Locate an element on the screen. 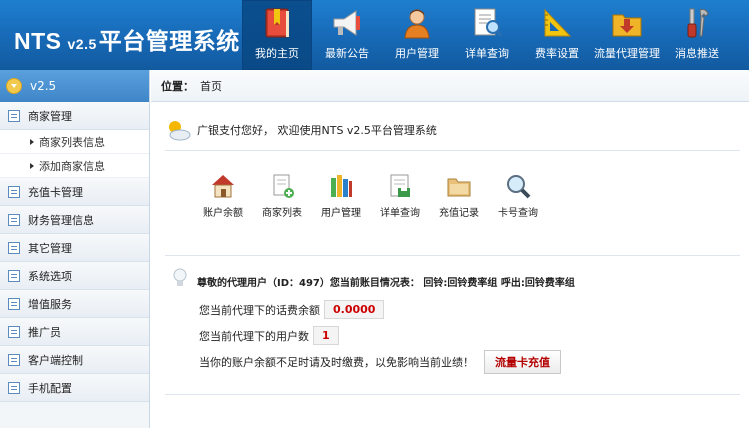 The image size is (749, 428). sidebar-item-label: 商家列表信息 is located at coordinates (72, 142).